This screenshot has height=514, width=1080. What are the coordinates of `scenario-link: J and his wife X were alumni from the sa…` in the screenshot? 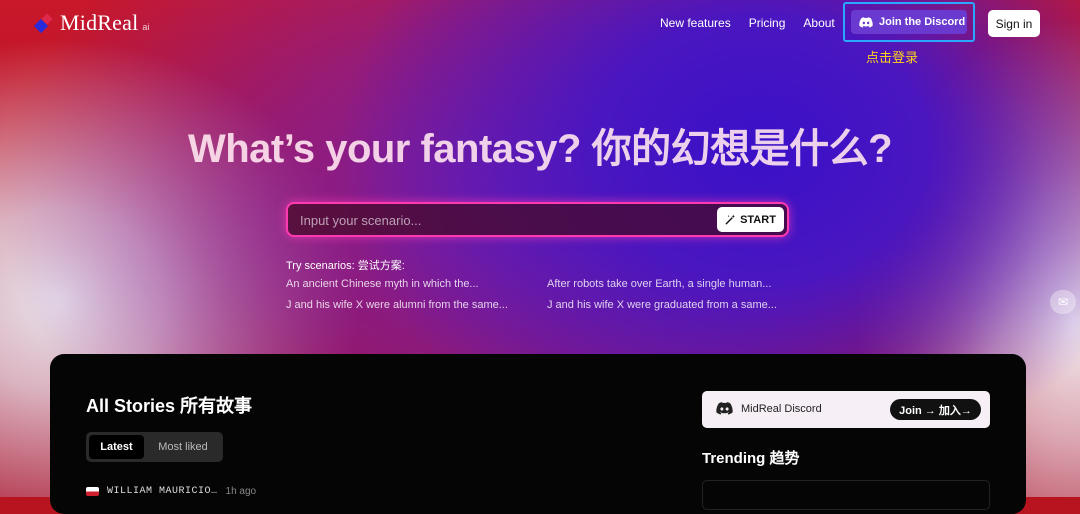 It's located at (397, 305).